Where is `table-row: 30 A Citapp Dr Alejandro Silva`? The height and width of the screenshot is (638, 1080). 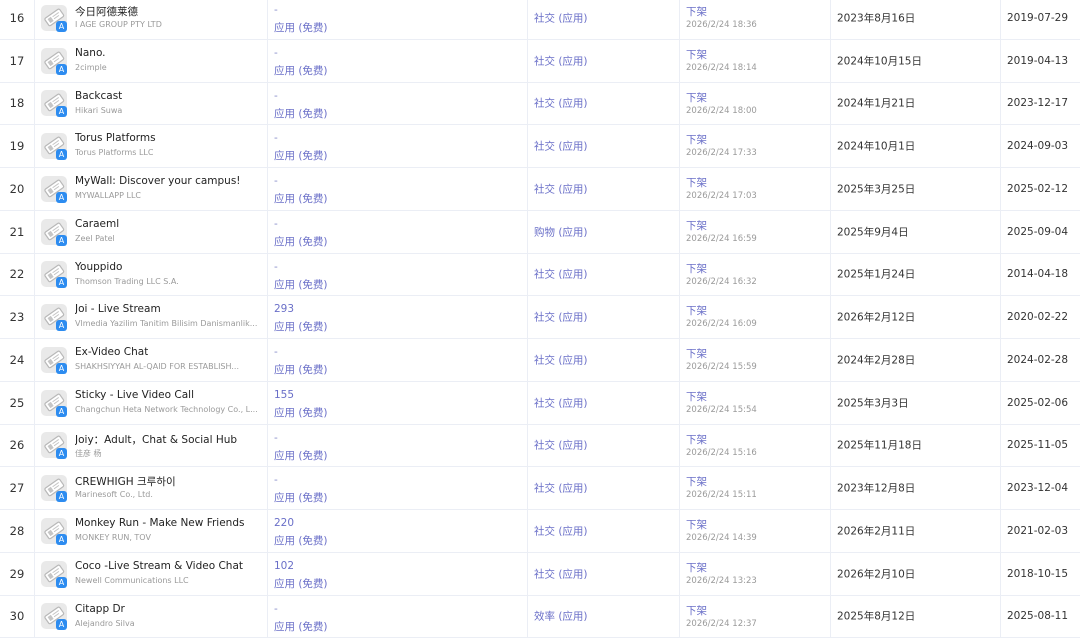
table-row: 30 A Citapp Dr Alejandro Silva is located at coordinates (540, 617).